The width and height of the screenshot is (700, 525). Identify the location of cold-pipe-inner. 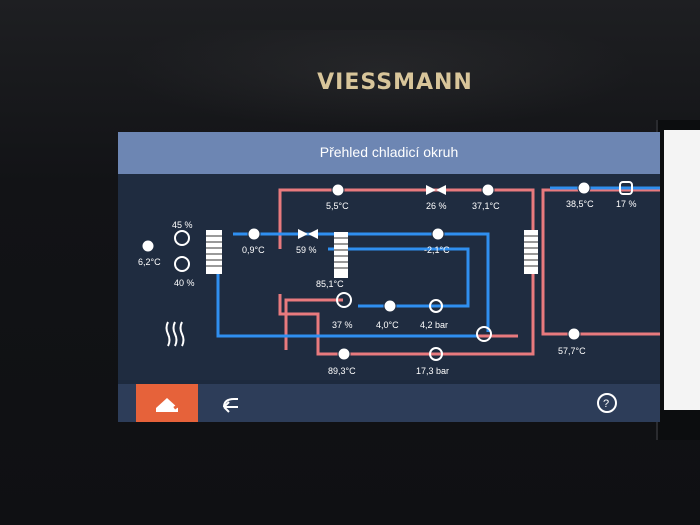
(399, 277).